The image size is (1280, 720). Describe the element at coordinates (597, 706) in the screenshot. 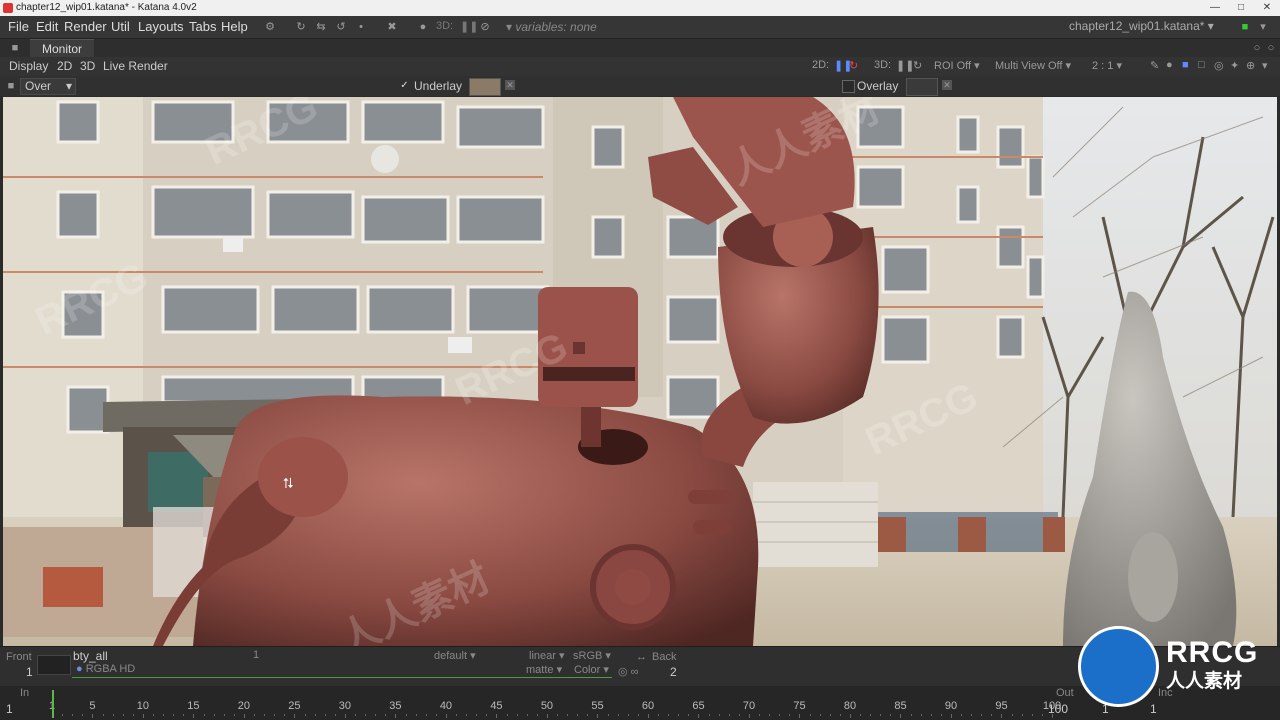

I see `timeline-tick-label: 55` at that location.